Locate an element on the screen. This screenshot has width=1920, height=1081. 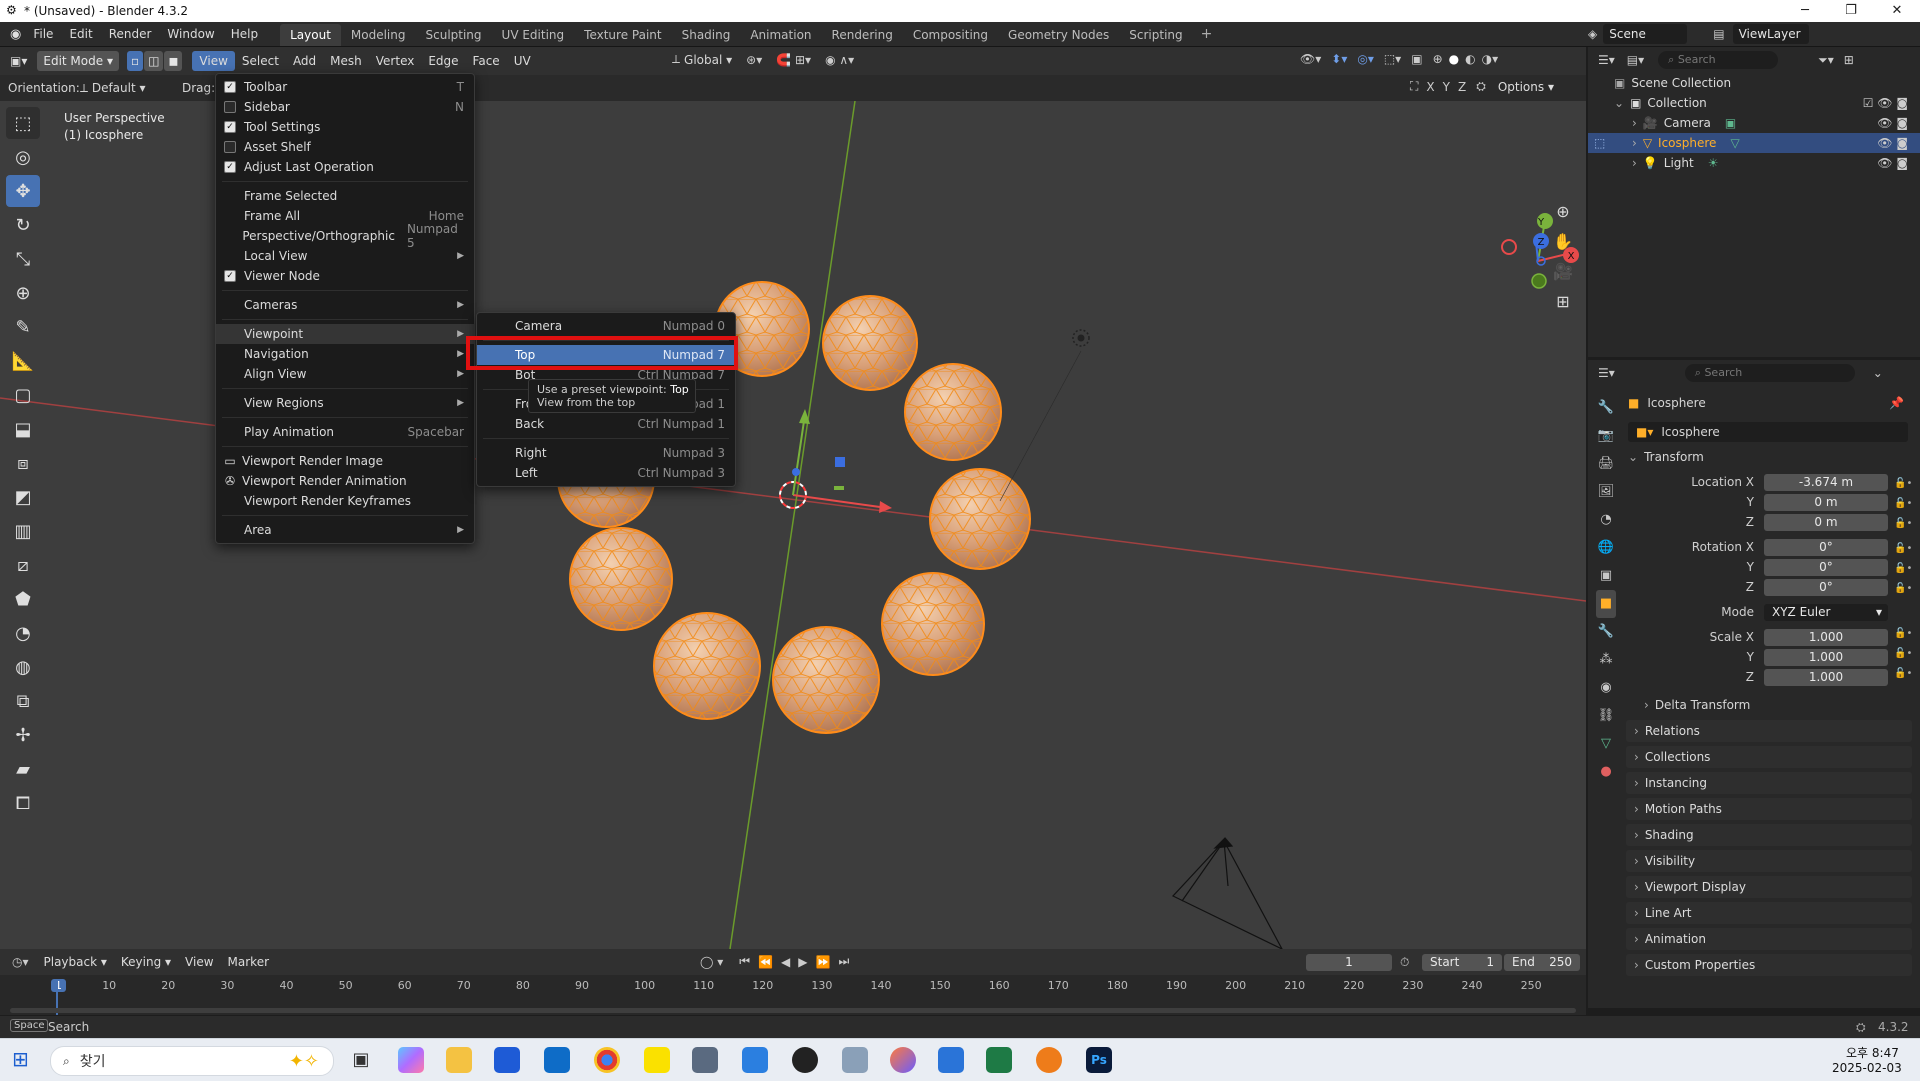
location-z-field: 0 m is located at coordinates (1826, 522).